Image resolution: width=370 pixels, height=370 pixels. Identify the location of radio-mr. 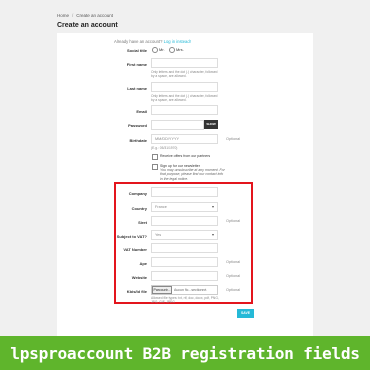
(155, 50).